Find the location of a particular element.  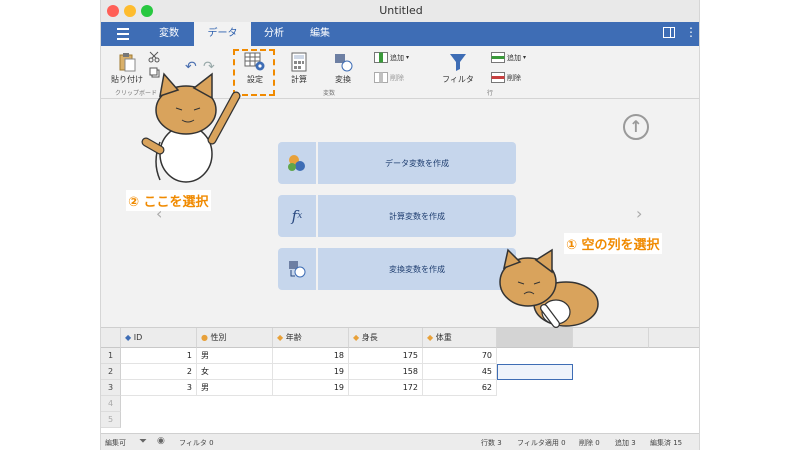

collapse-up-icon: ↑ is located at coordinates (636, 127).